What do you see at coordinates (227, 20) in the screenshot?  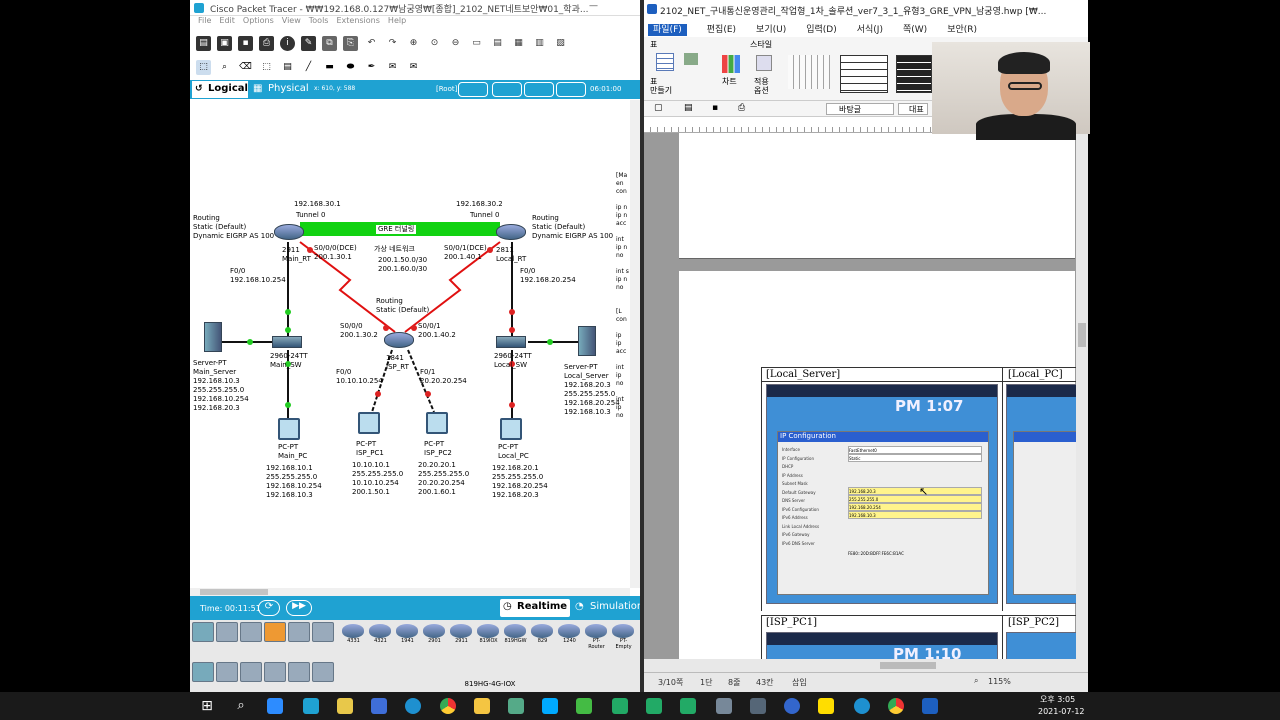 I see `pt-menu-item: Edit` at bounding box center [227, 20].